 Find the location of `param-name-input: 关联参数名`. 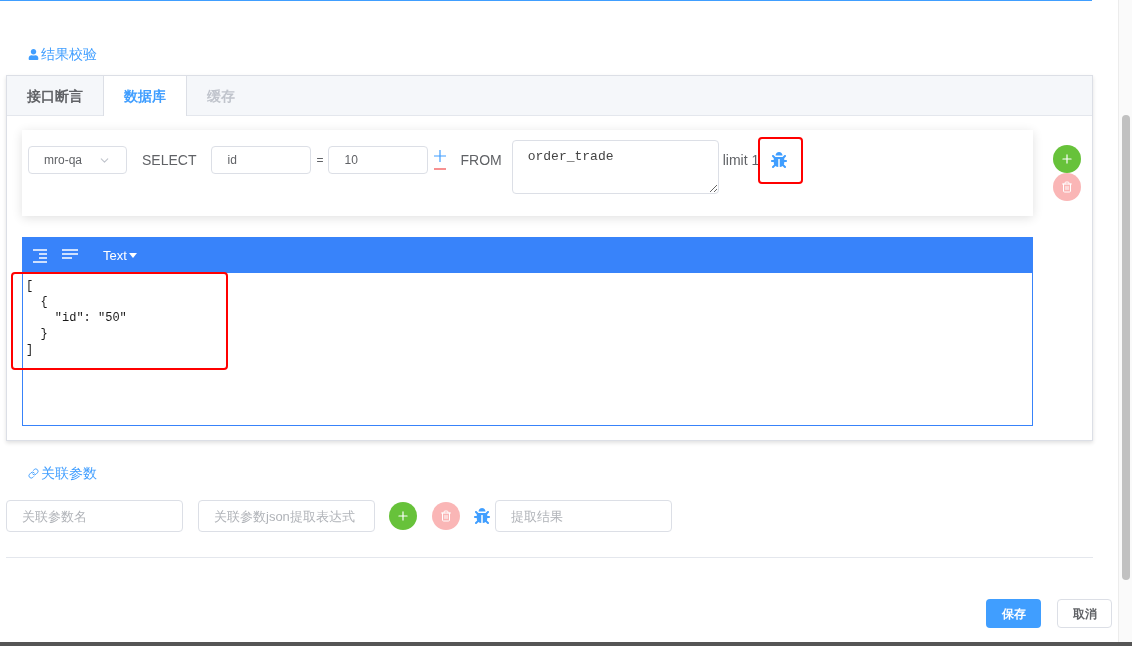

param-name-input: 关联参数名 is located at coordinates (94, 516).